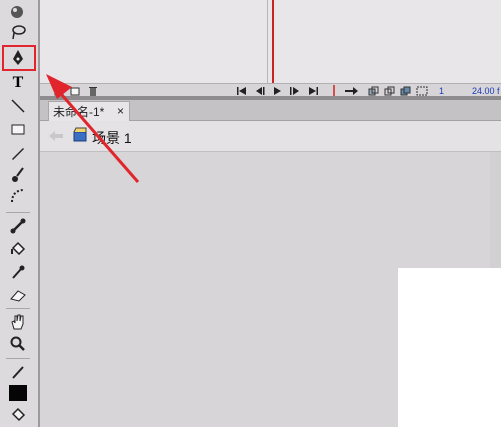 The height and width of the screenshot is (427, 501). What do you see at coordinates (20, 213) in the screenshot?
I see `tools-panel: T` at bounding box center [20, 213].